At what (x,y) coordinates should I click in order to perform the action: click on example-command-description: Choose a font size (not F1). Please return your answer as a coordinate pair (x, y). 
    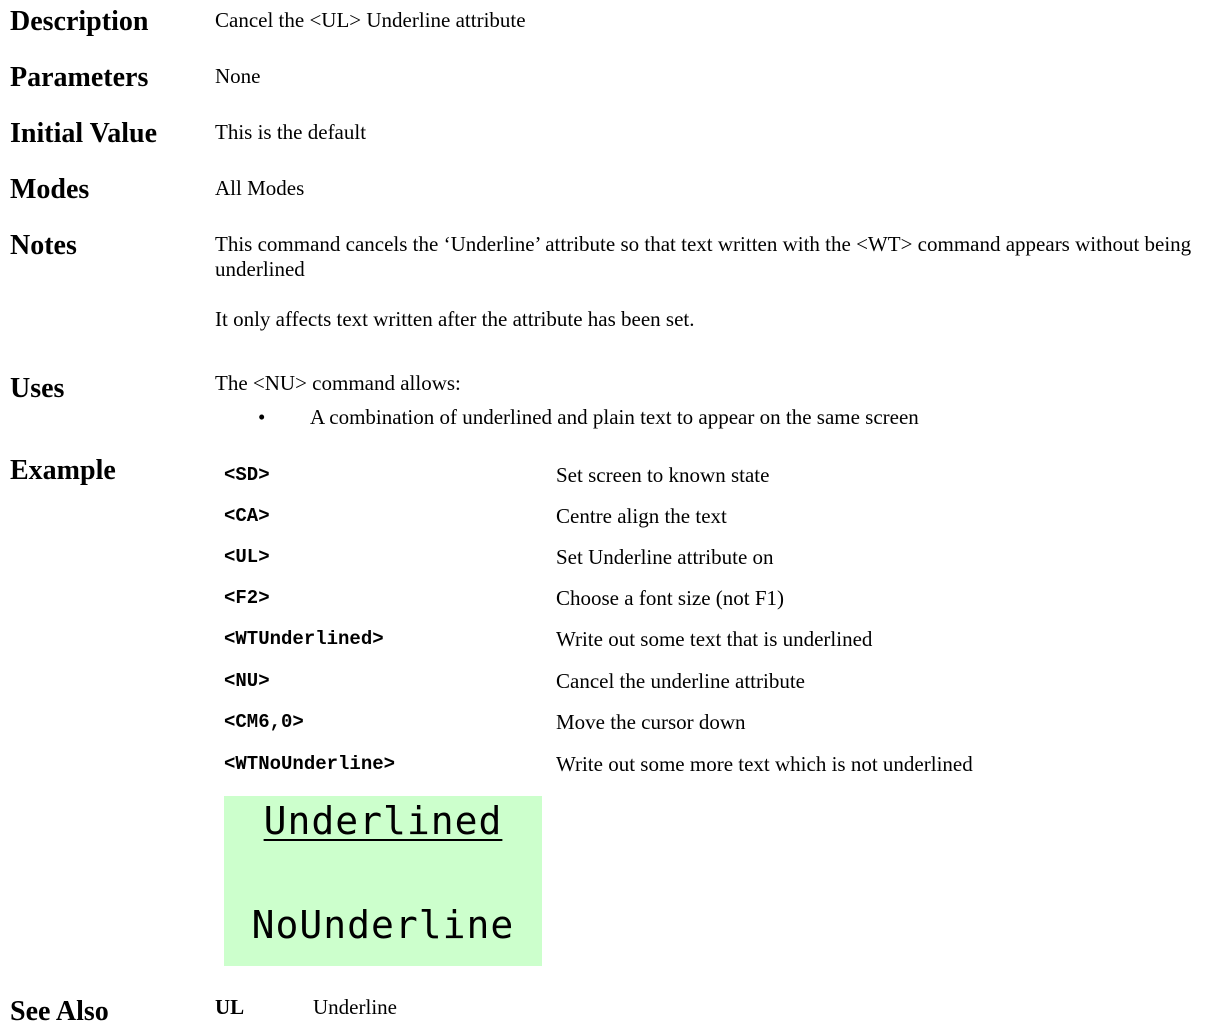
    Looking at the image, I should click on (670, 598).